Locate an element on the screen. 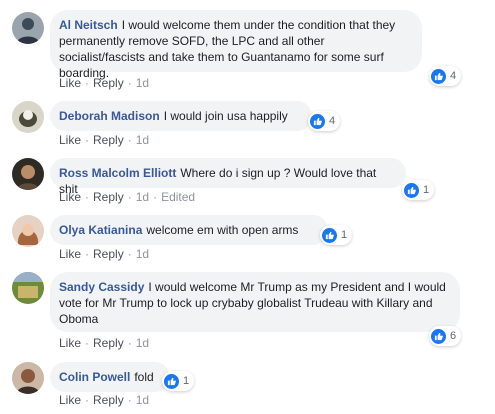 This screenshot has height=414, width=495. comment-text: fold is located at coordinates (144, 377).